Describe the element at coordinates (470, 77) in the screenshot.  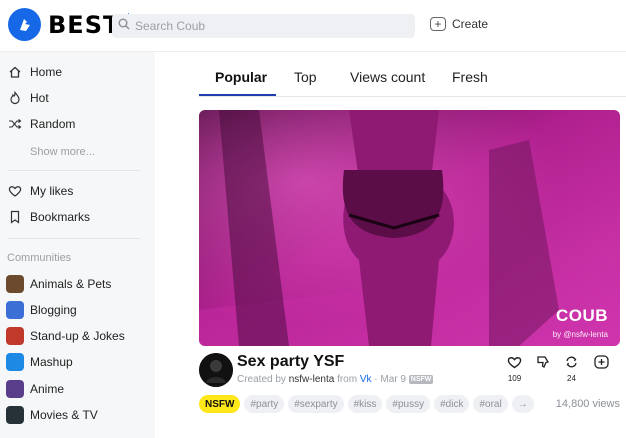
I see `tab-fresh: Fresh` at that location.